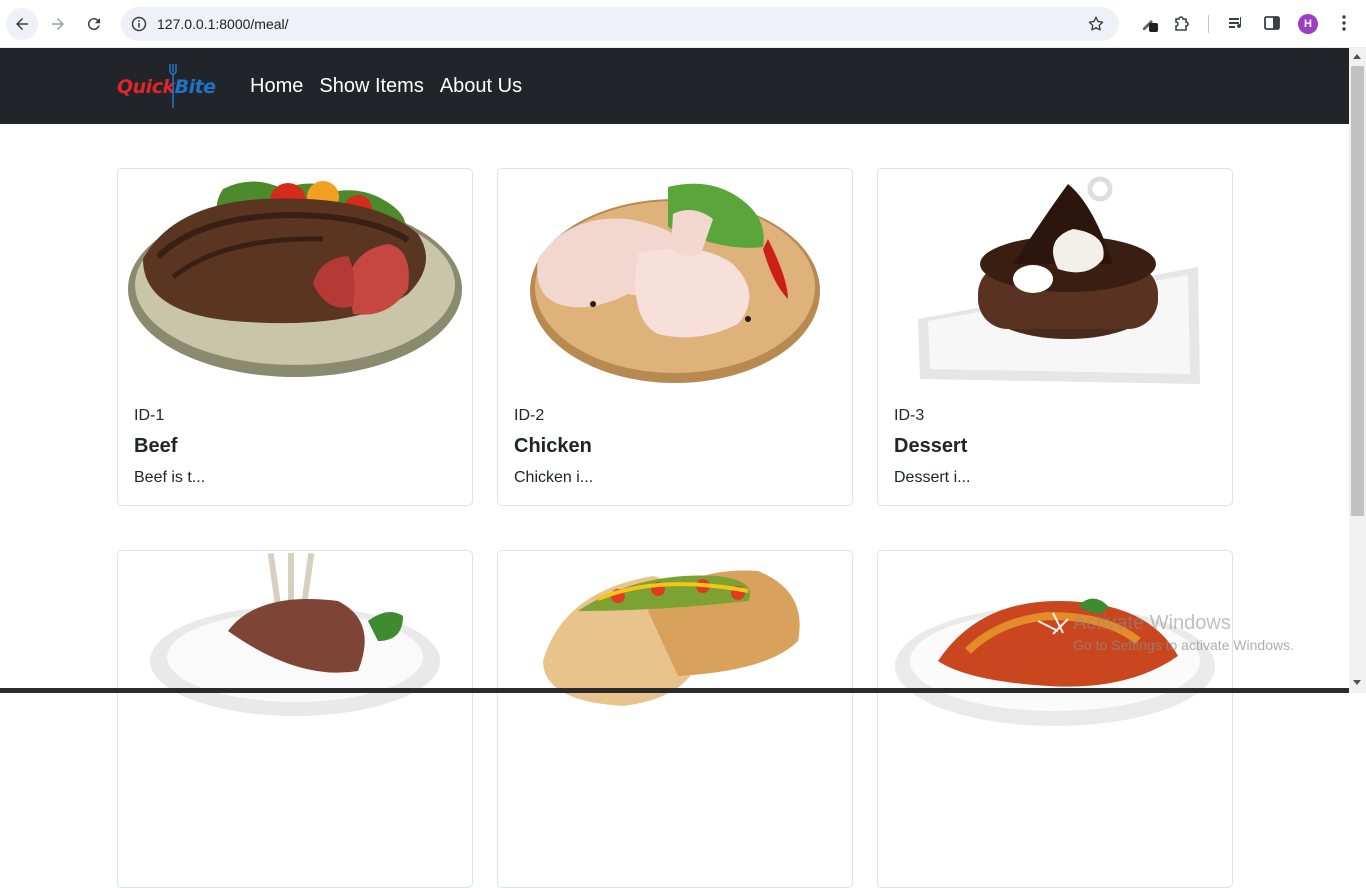 The image size is (1366, 888). What do you see at coordinates (371, 86) in the screenshot?
I see `nav-show-items: Show Items` at bounding box center [371, 86].